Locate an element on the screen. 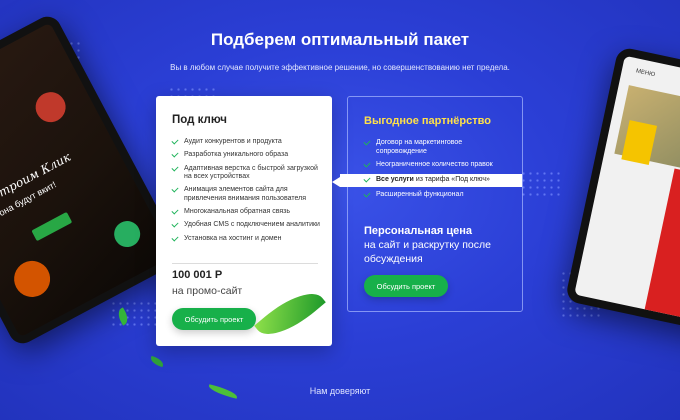 This screenshot has height=420, width=680. feature-label: Установка на хостинг и домен is located at coordinates (233, 238).